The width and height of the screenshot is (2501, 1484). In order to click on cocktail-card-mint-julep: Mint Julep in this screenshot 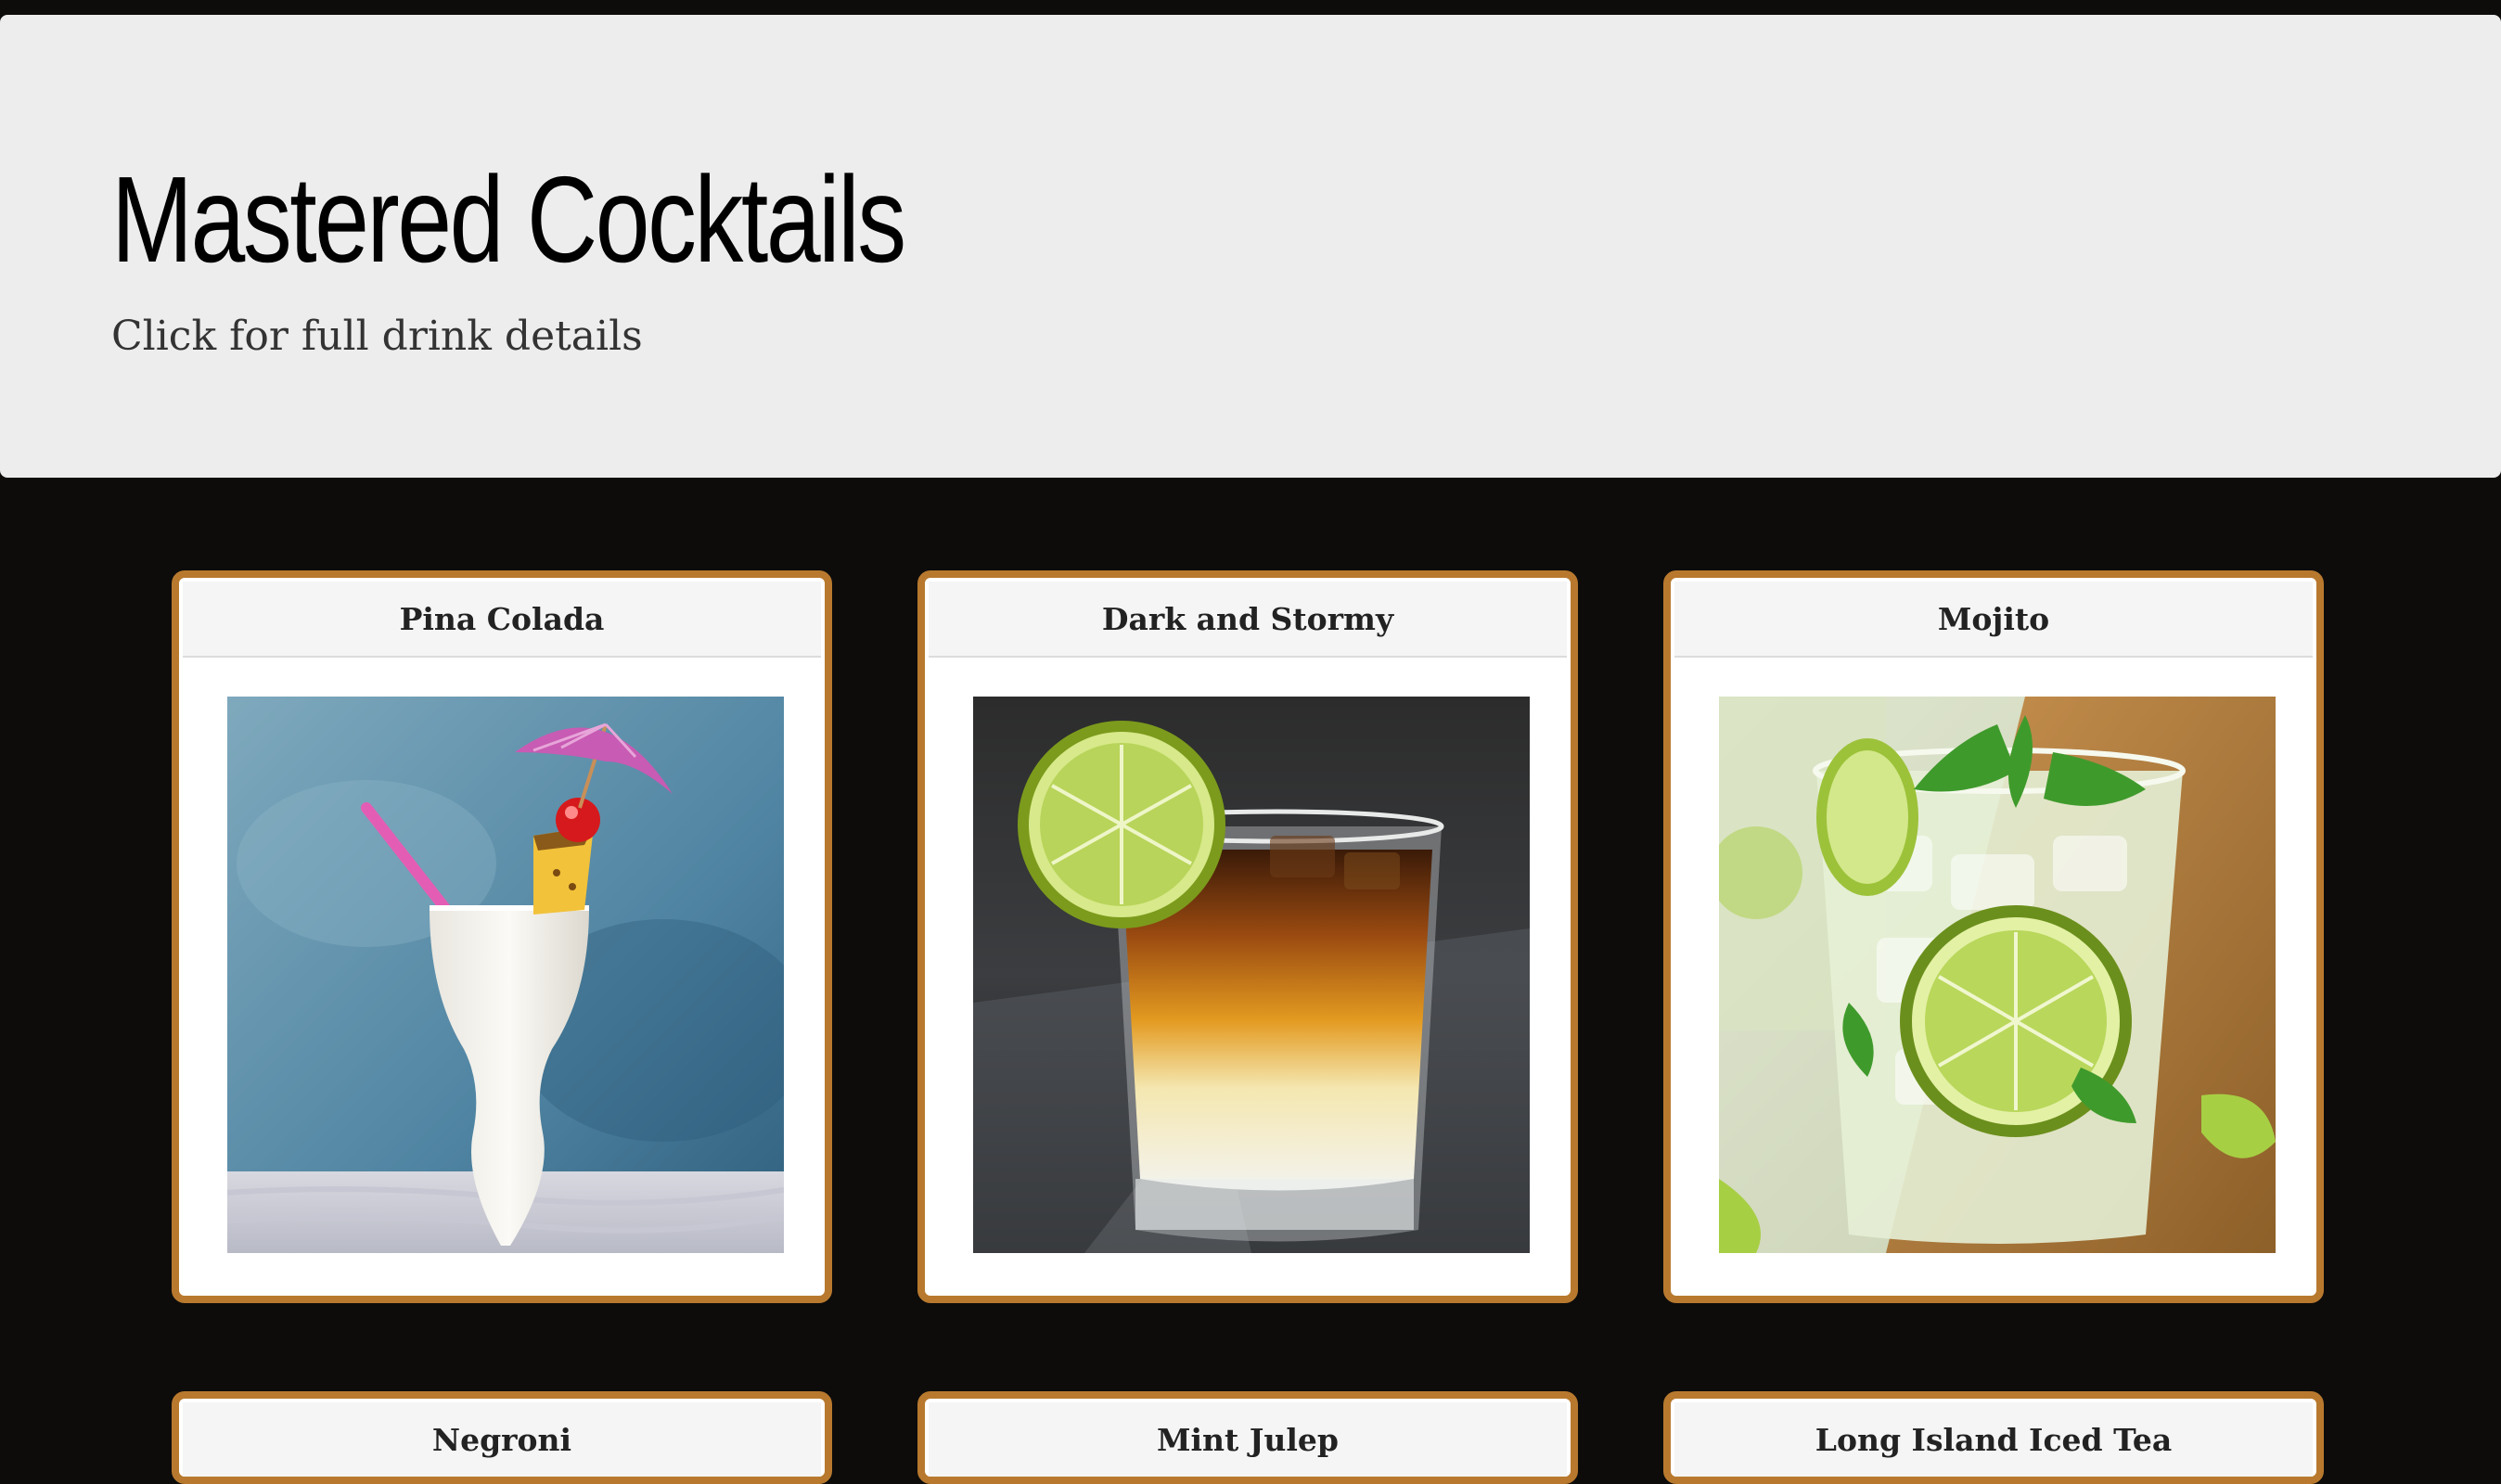, I will do `click(1247, 1437)`.